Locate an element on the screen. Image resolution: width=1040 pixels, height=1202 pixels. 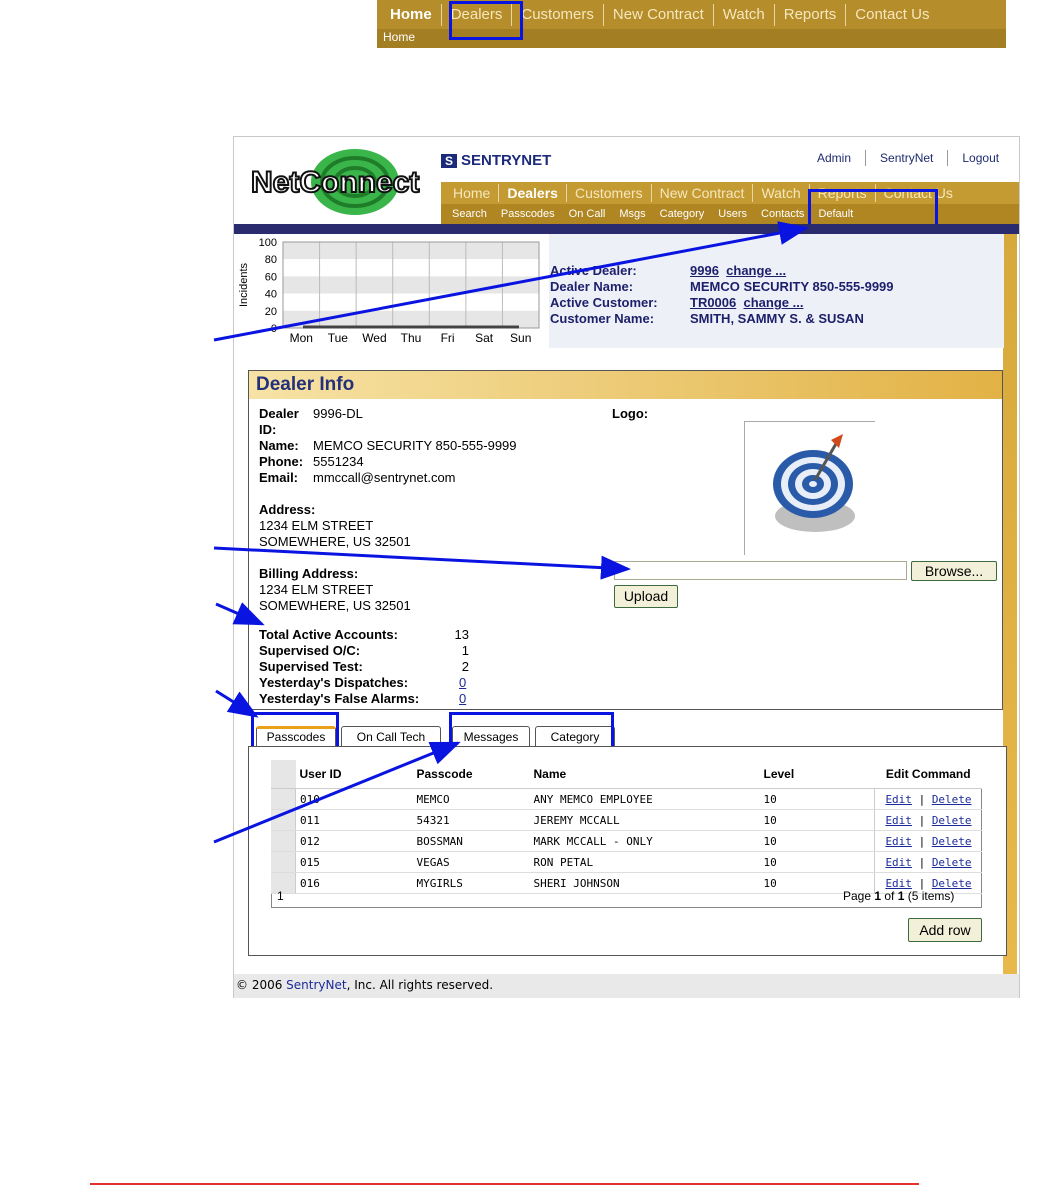
arrow-to-stats is located at coordinates (240, 614).